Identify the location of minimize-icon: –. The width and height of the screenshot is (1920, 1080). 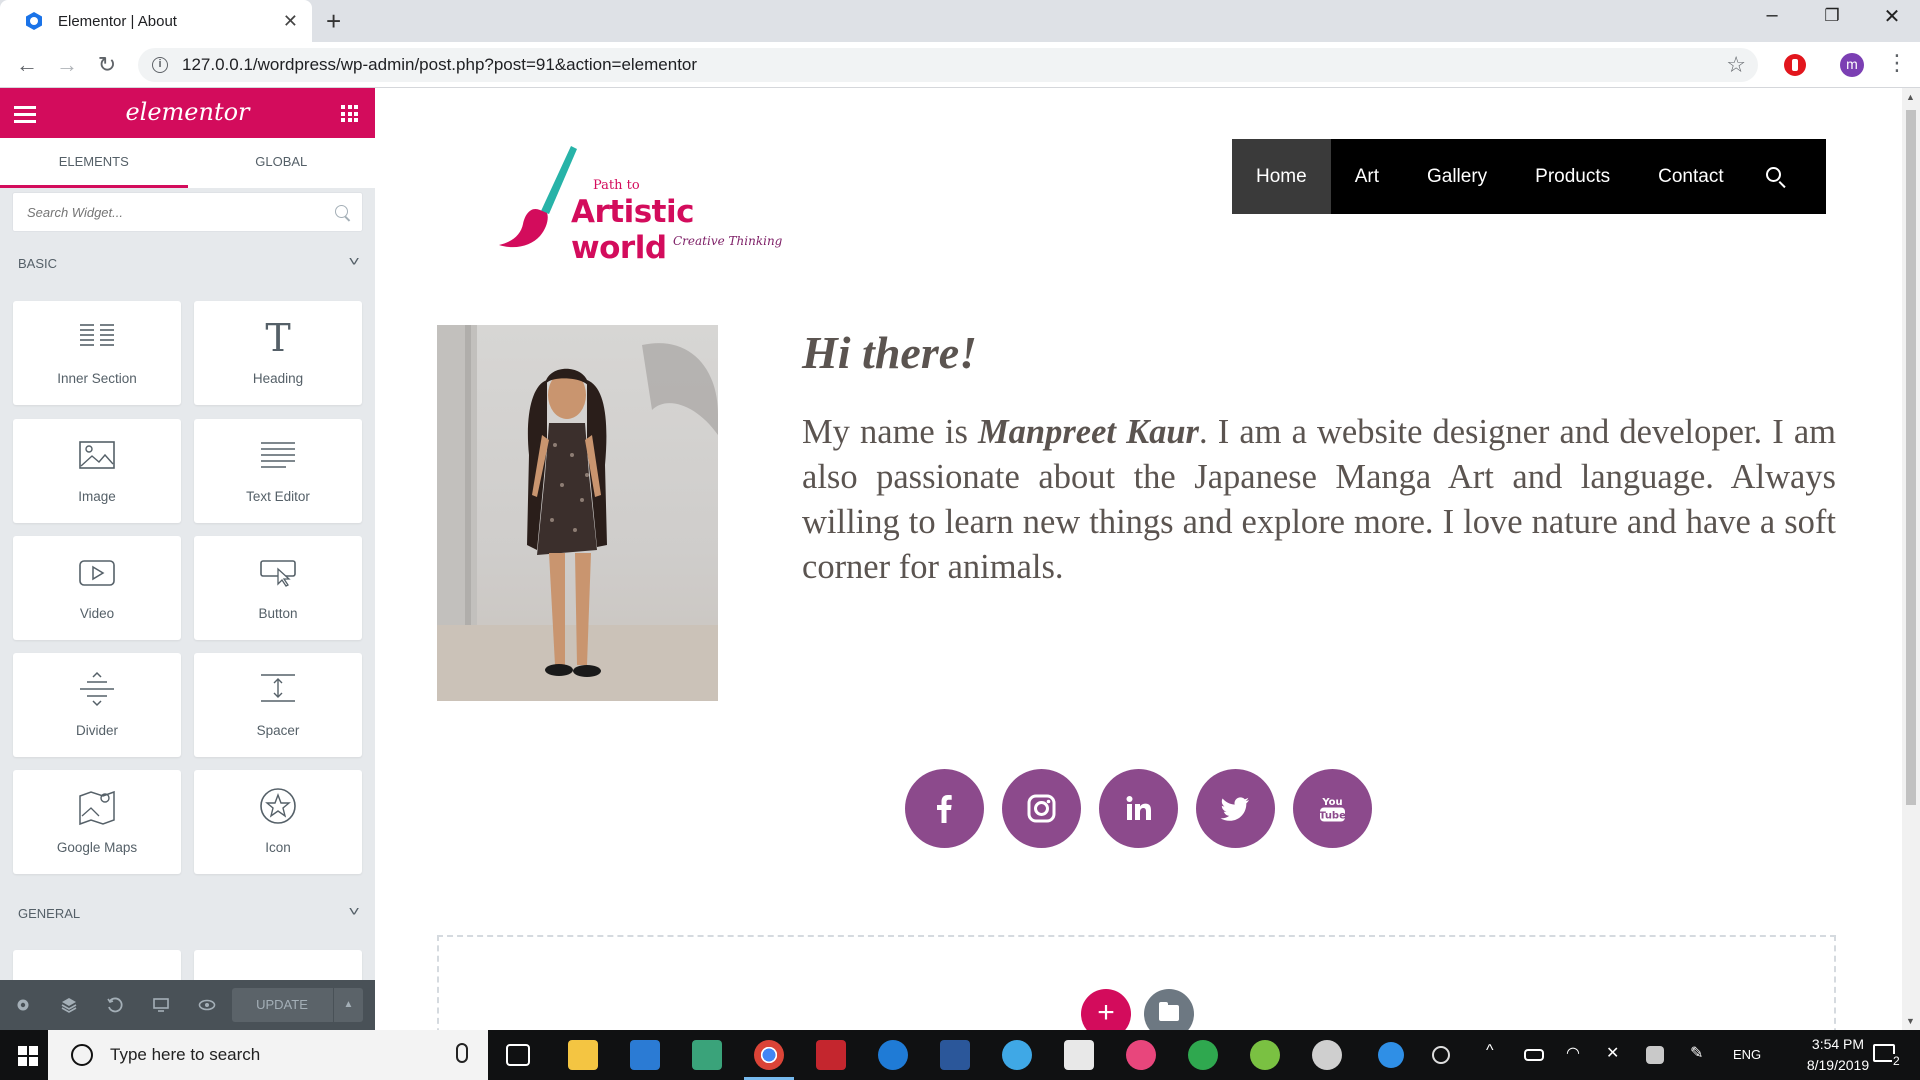
(1772, 15).